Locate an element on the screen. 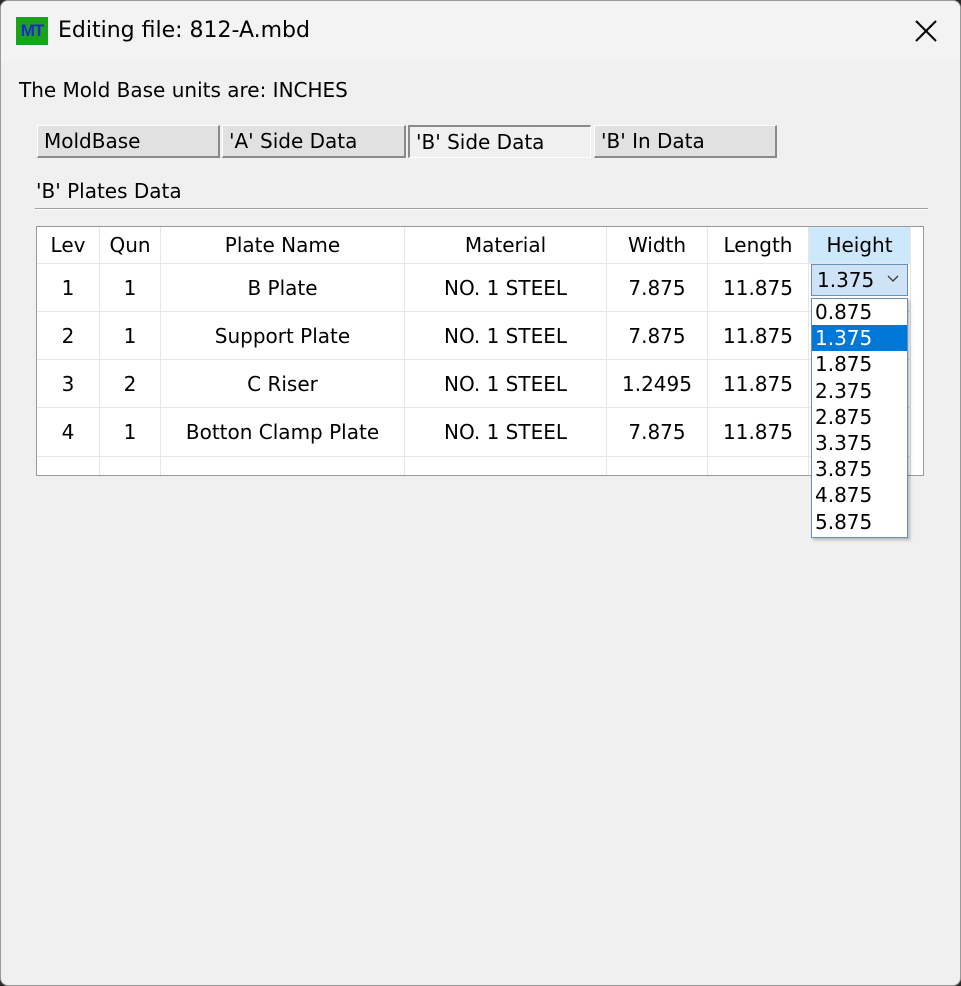 This screenshot has width=961, height=986. height-option: 1.375 is located at coordinates (859, 338).